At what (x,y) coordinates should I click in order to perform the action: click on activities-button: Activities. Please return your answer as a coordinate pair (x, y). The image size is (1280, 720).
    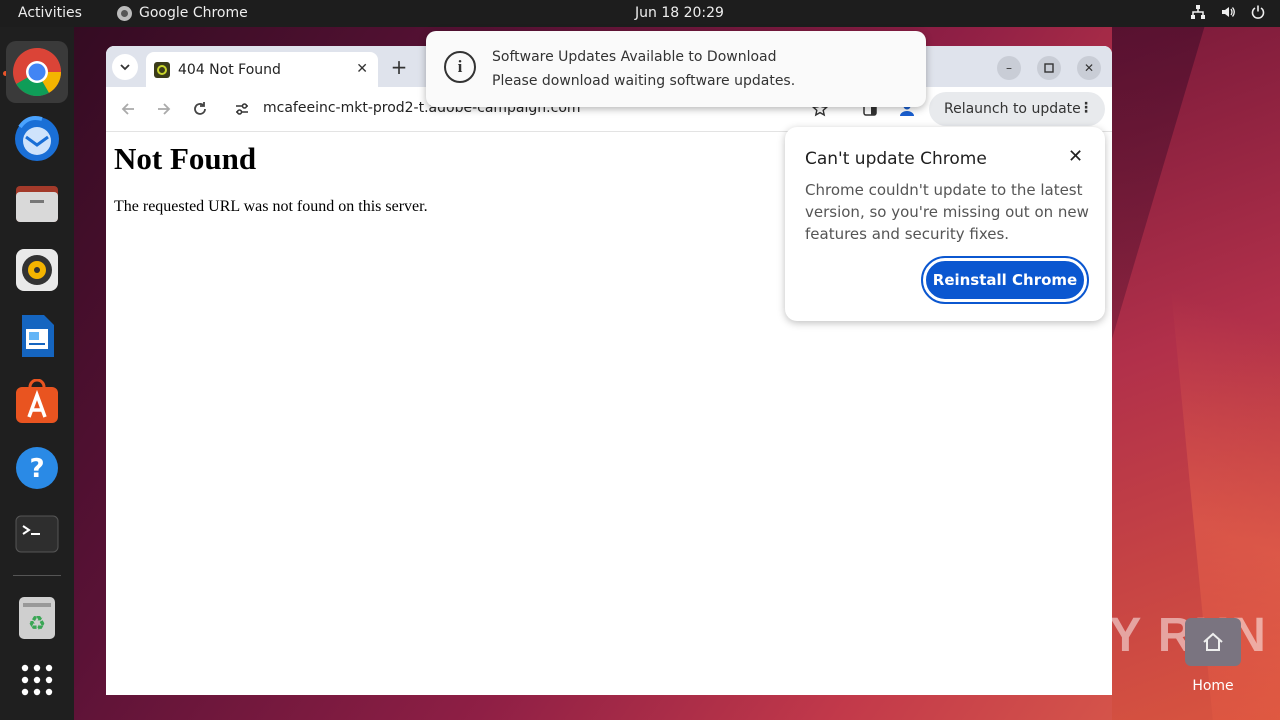
    Looking at the image, I should click on (50, 13).